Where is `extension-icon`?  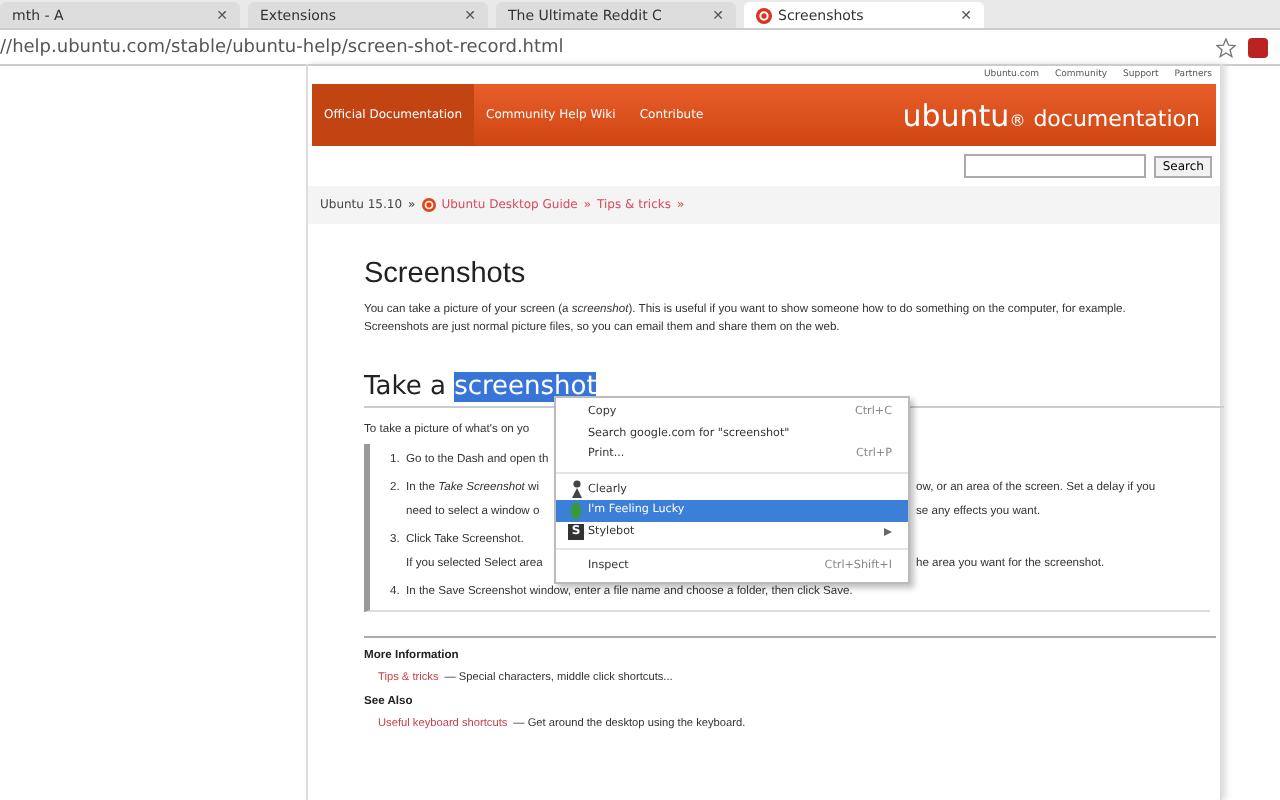
extension-icon is located at coordinates (1258, 47).